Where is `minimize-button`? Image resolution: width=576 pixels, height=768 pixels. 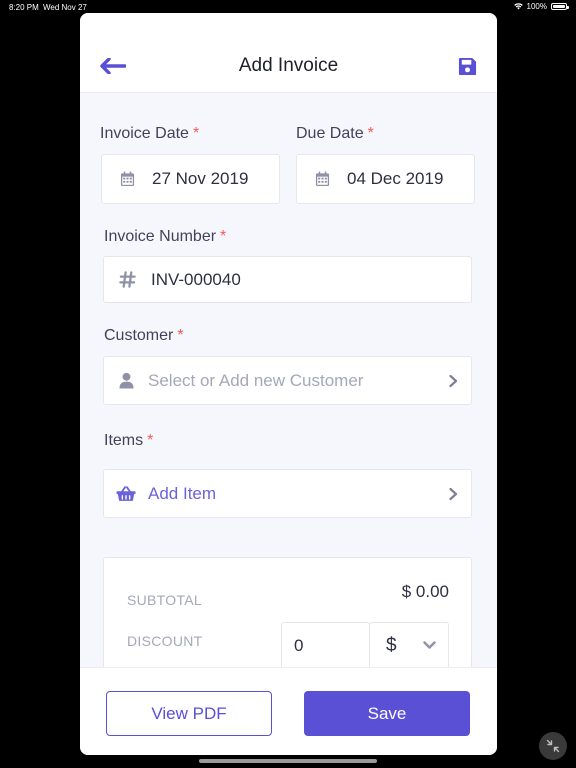 minimize-button is located at coordinates (553, 746).